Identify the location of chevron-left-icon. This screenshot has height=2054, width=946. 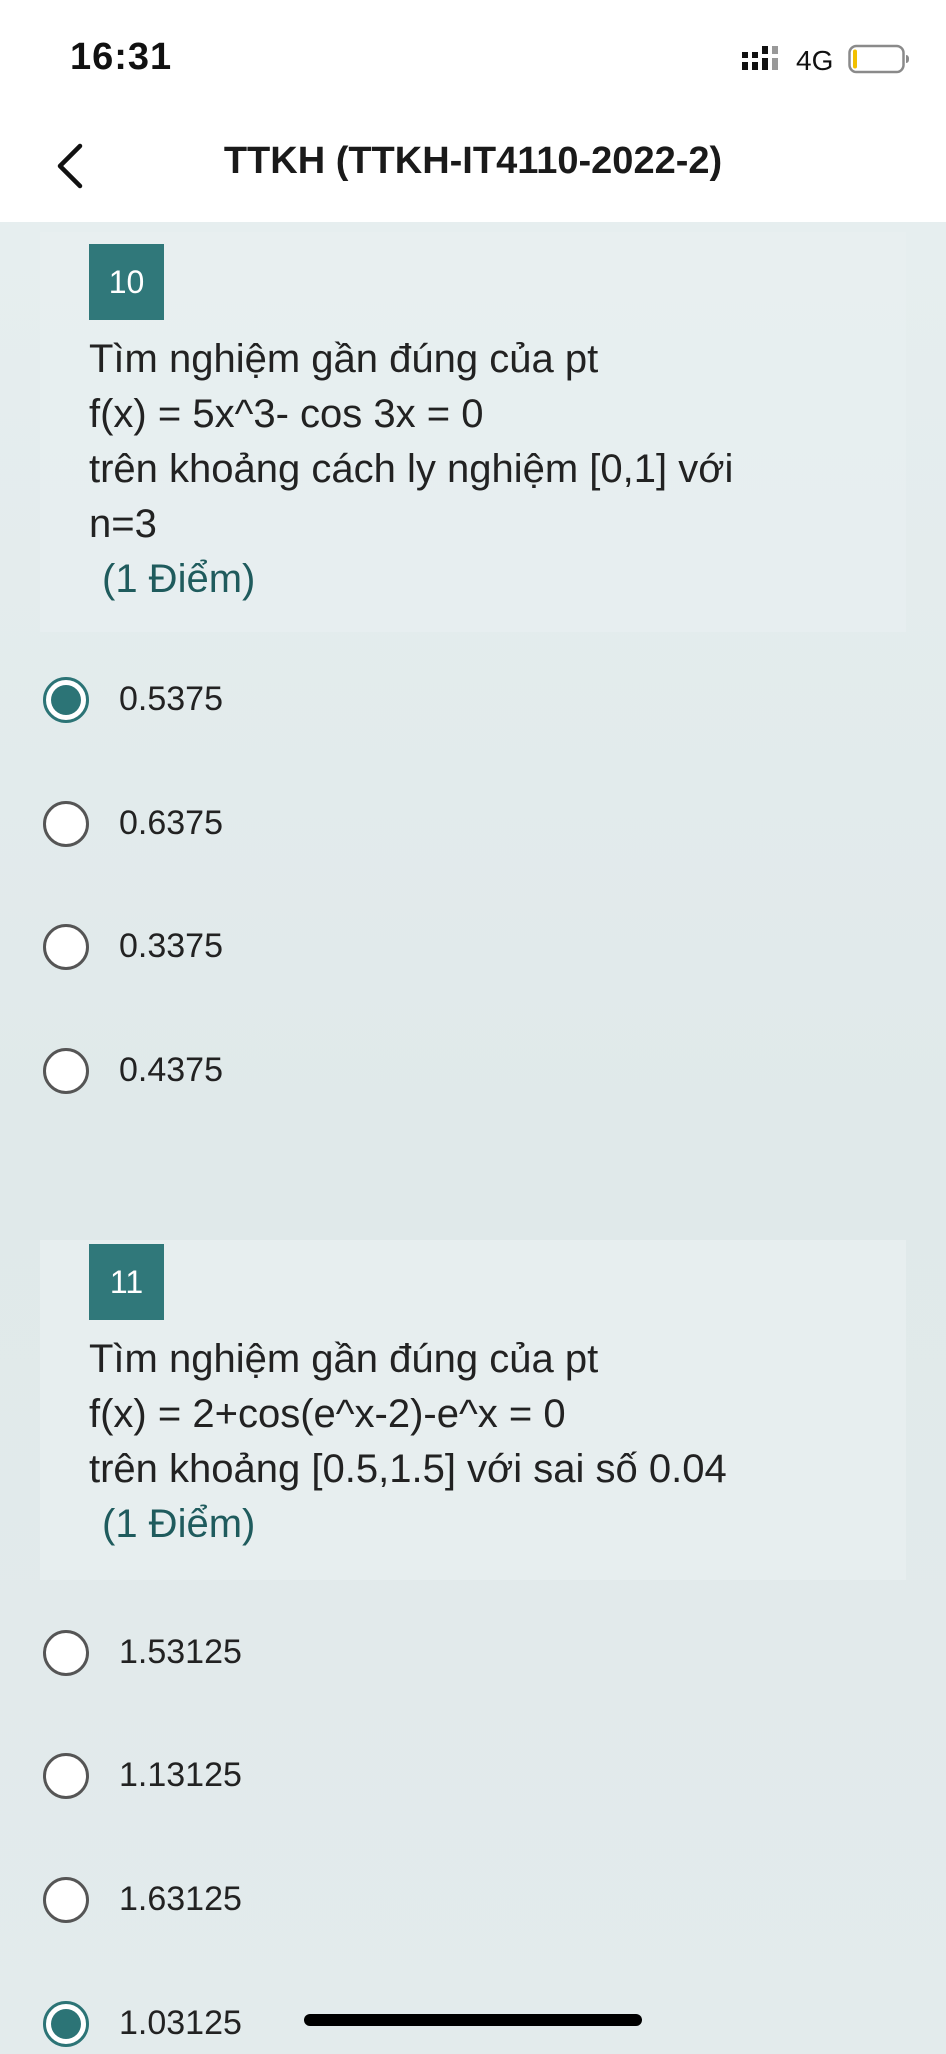
(72, 166).